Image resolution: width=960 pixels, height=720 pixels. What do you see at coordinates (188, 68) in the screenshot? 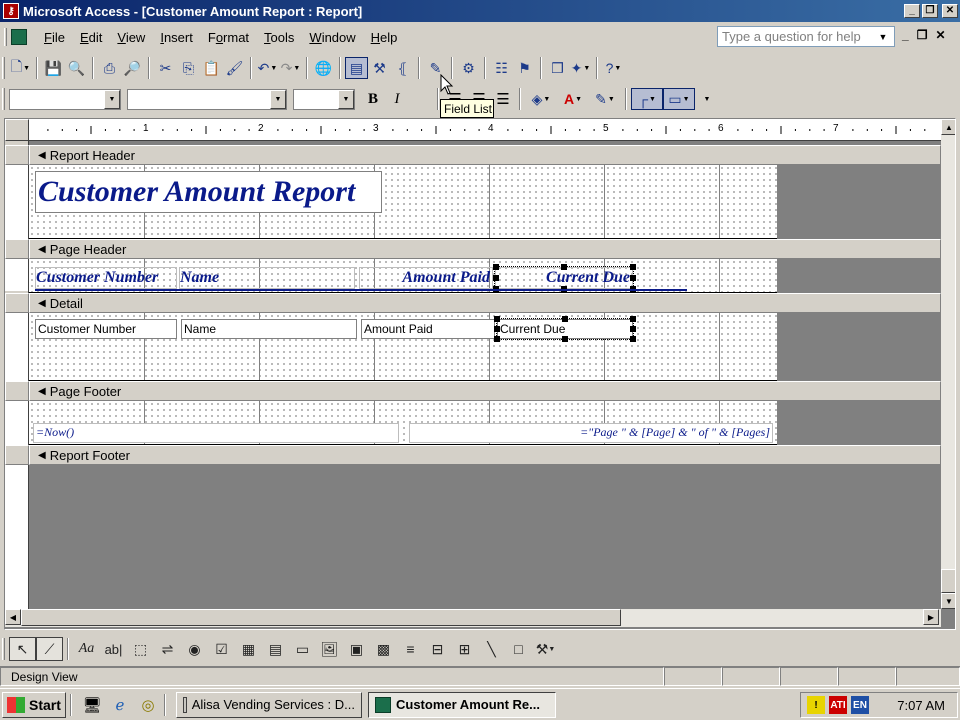
I see `copy-icon: ⎘` at bounding box center [188, 68].